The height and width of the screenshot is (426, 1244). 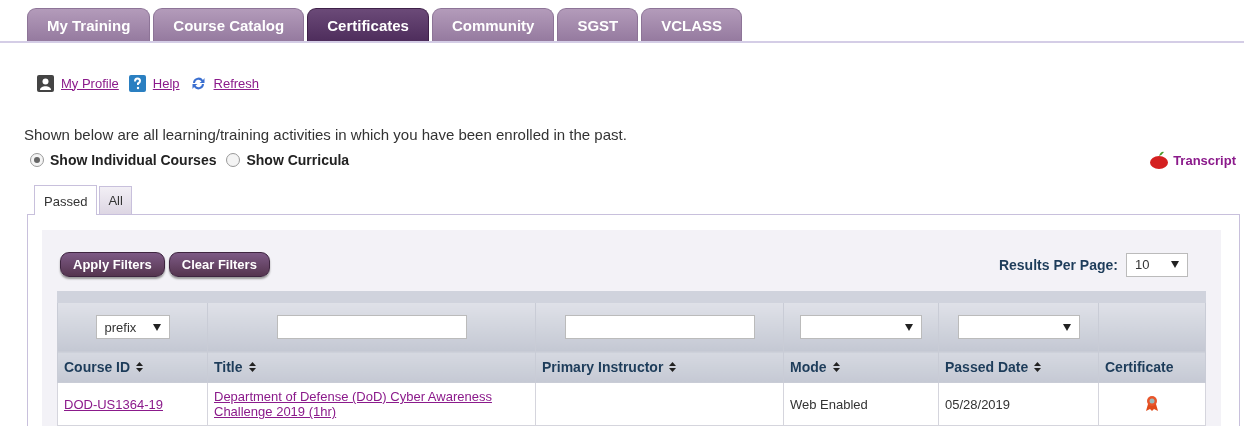 What do you see at coordinates (1159, 160) in the screenshot?
I see `apple-icon` at bounding box center [1159, 160].